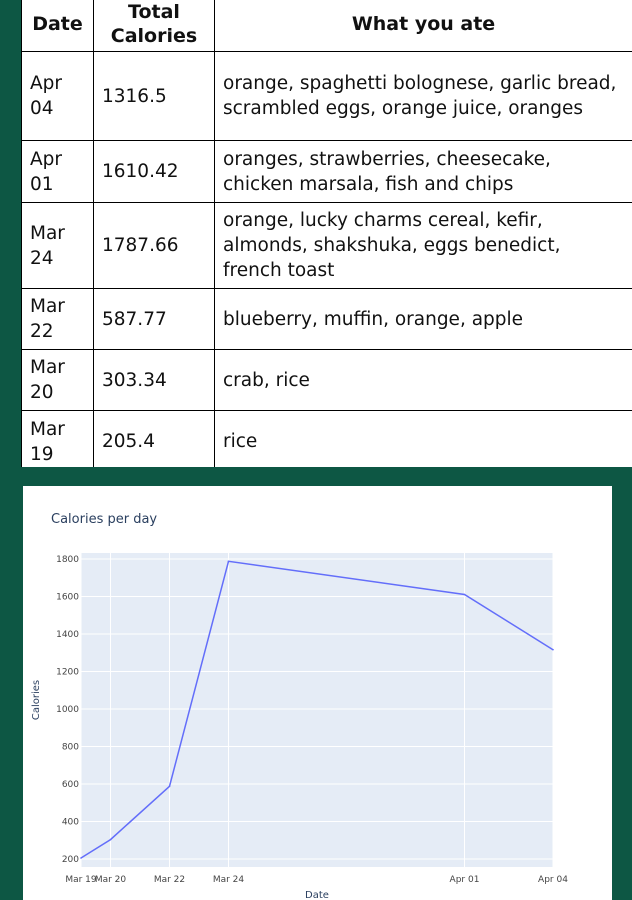  I want to click on y-tick-label: 1800, so click(67, 560).